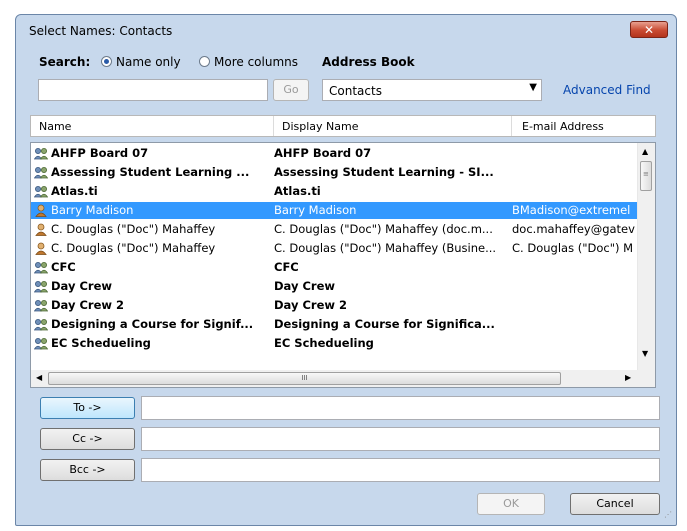 This screenshot has width=687, height=531. Describe the element at coordinates (346, 30) in the screenshot. I see `title-bar: Select Names: Contacts ✕` at that location.